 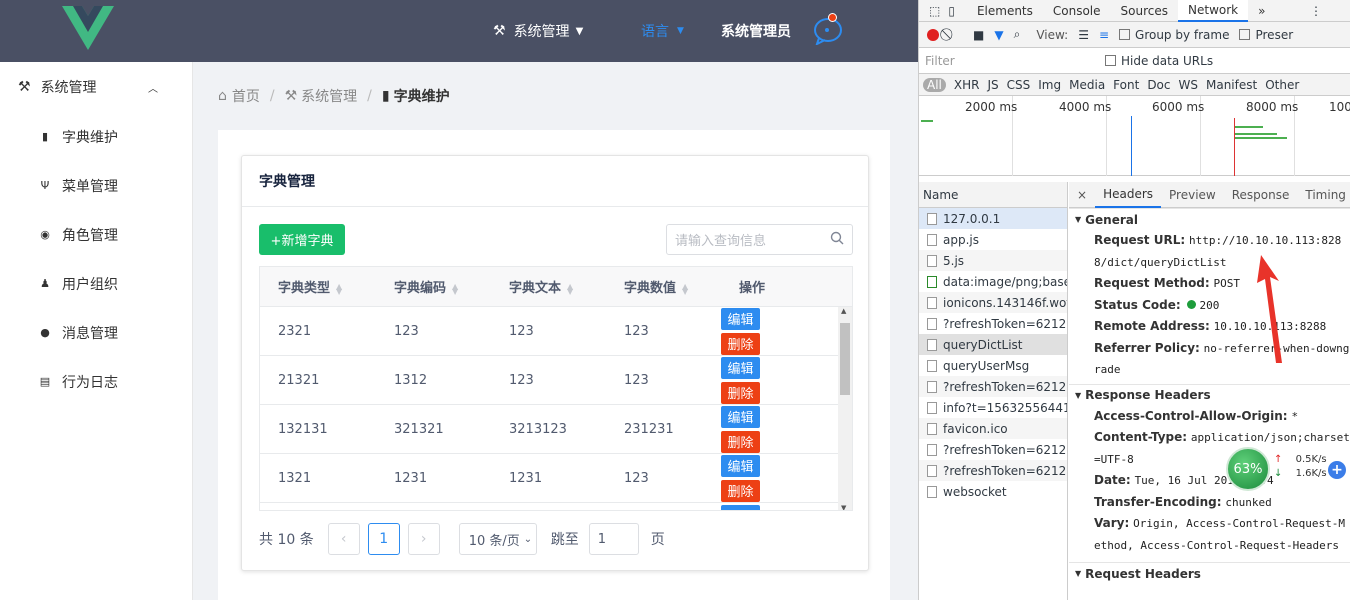 What do you see at coordinates (951, 11) in the screenshot?
I see `device-icon: ▯` at bounding box center [951, 11].